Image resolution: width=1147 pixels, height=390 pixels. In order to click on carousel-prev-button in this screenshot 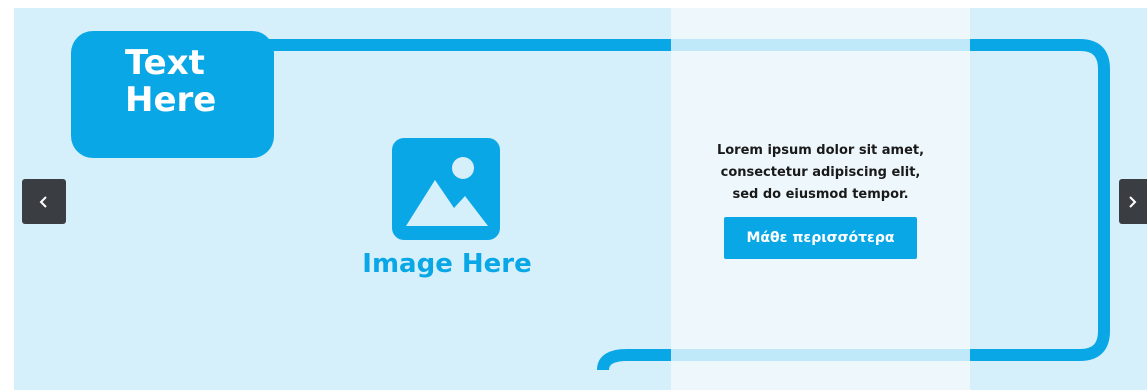, I will do `click(44, 201)`.